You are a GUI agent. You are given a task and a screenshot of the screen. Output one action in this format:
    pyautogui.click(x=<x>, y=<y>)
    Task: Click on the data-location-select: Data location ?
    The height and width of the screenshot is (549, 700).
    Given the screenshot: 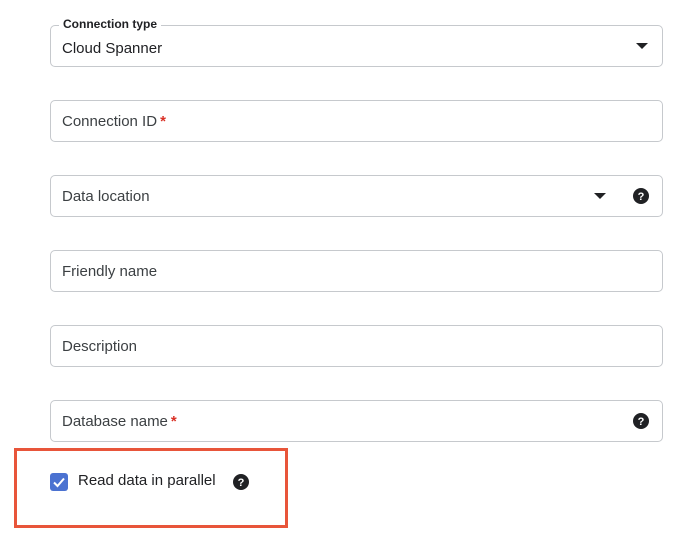 What is the action you would take?
    pyautogui.click(x=356, y=196)
    